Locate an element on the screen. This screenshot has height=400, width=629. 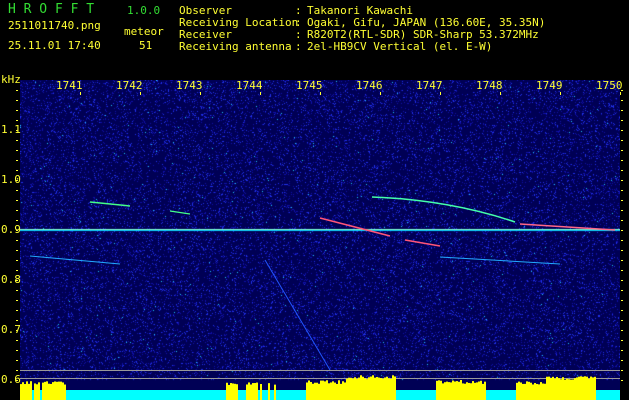
x-tick-label: 1744 is located at coordinates (249, 85).